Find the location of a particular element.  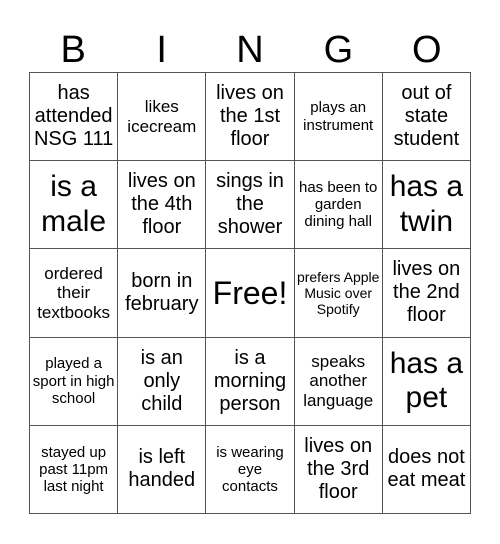

header-letter-n: N is located at coordinates (250, 50).